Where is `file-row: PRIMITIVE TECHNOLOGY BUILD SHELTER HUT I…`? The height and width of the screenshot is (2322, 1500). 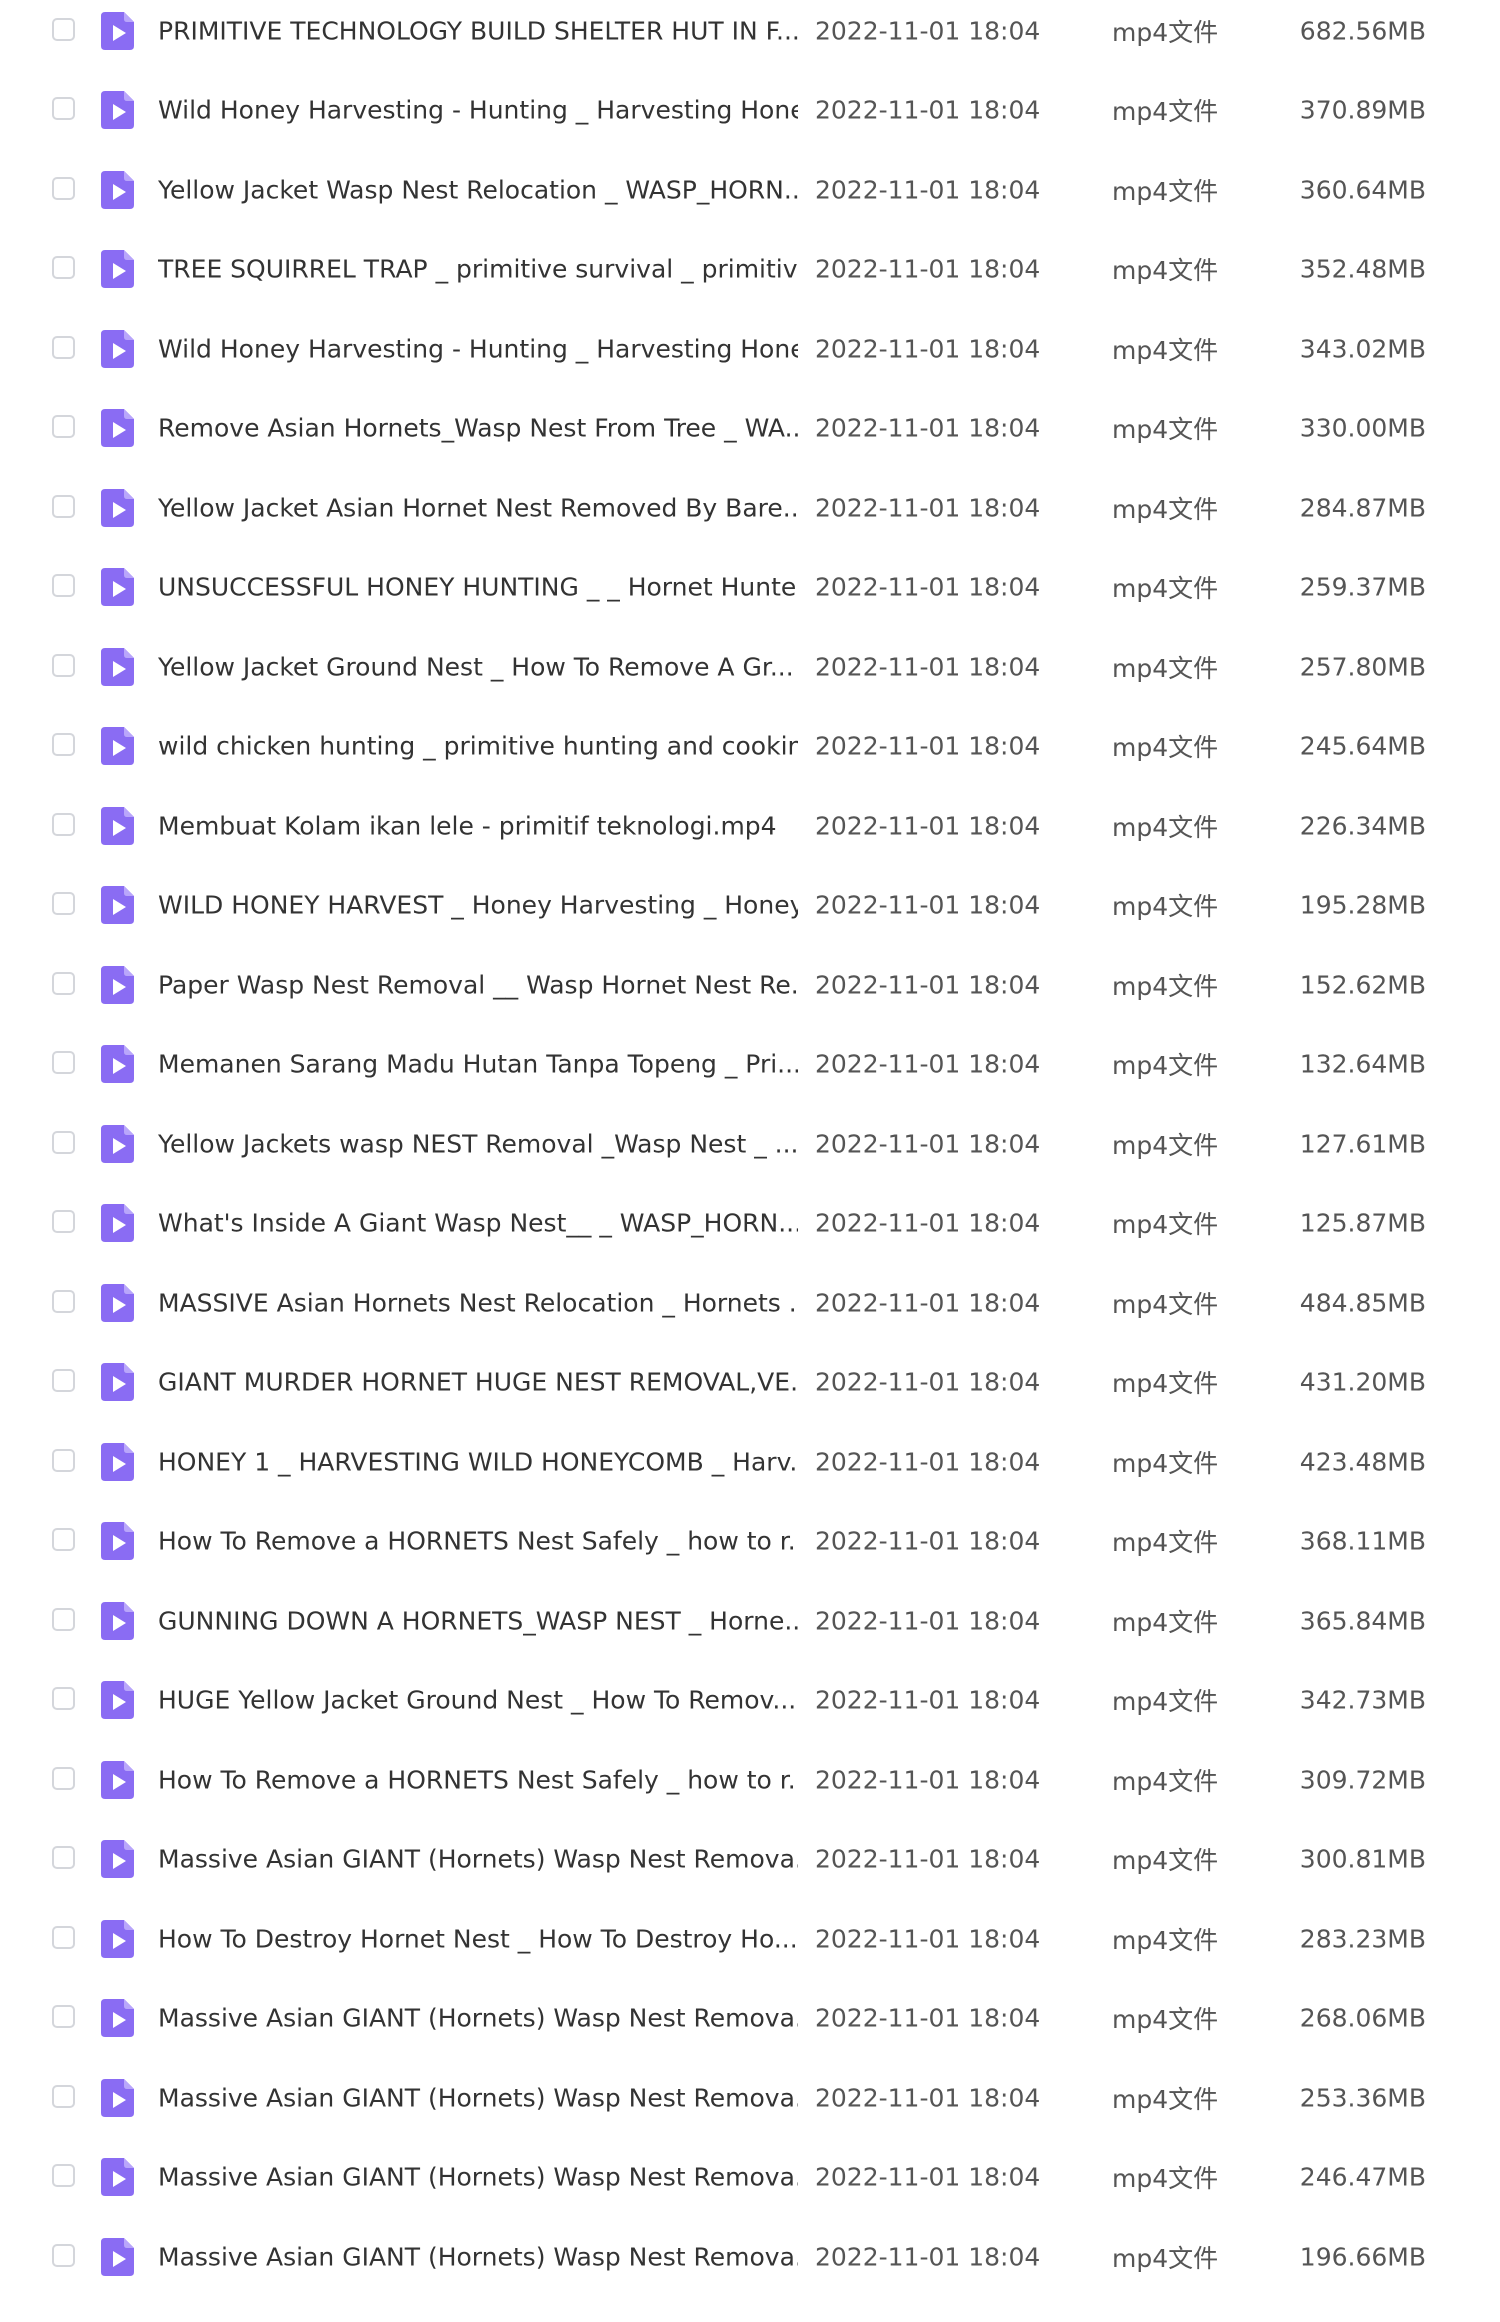 file-row: PRIMITIVE TECHNOLOGY BUILD SHELTER HUT I… is located at coordinates (750, 35).